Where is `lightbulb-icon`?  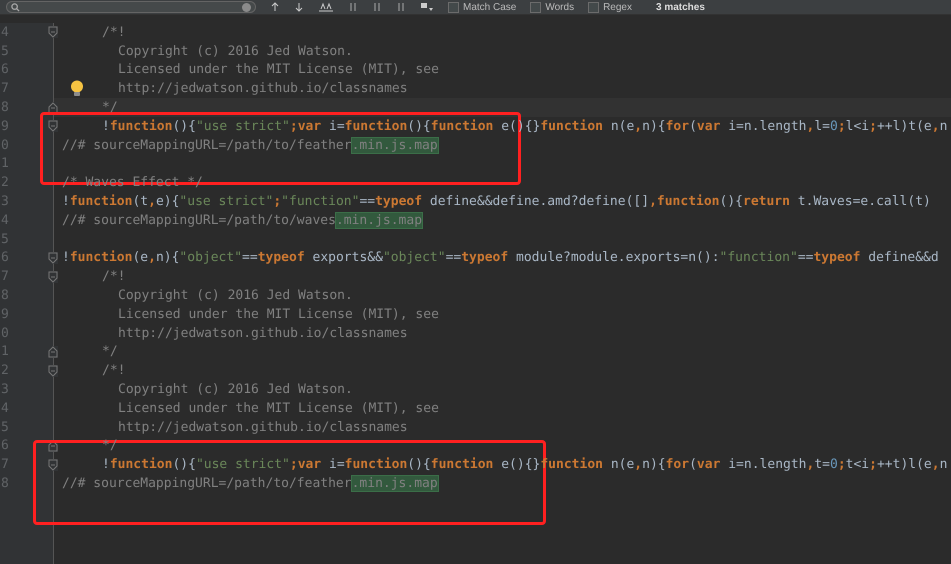 lightbulb-icon is located at coordinates (77, 89).